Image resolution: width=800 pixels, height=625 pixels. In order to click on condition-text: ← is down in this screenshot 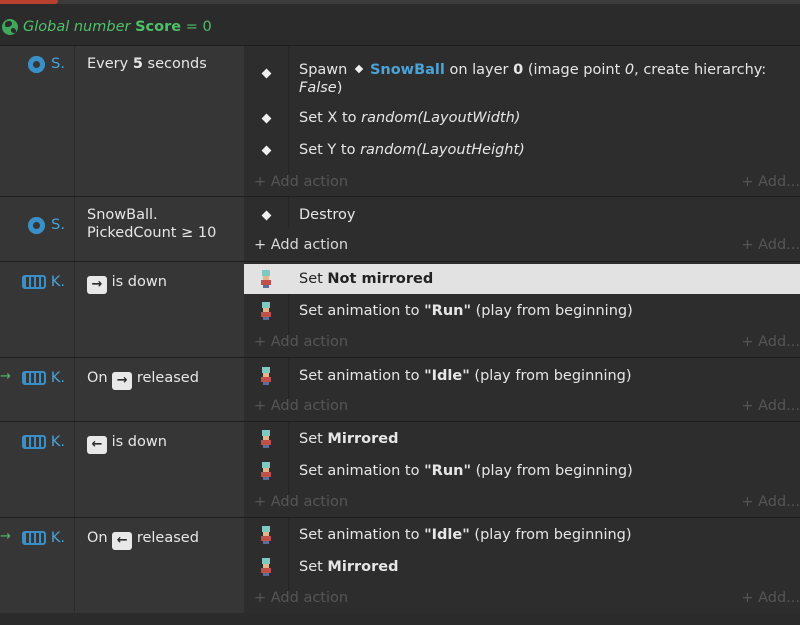, I will do `click(162, 443)`.